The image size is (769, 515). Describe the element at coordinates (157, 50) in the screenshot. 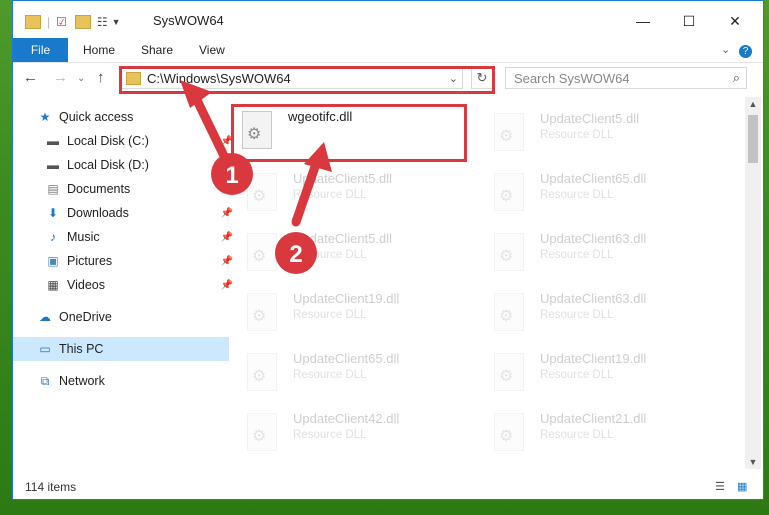

I see `tab-share: Share` at that location.